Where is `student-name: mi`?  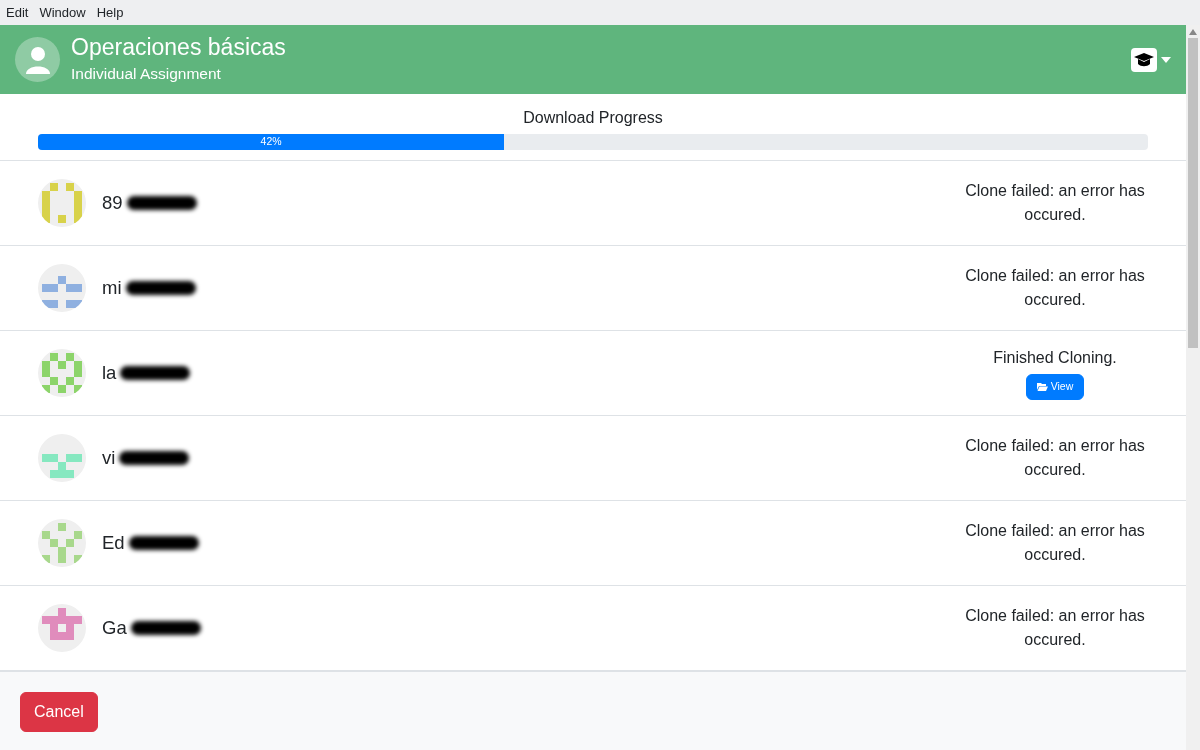
student-name: mi is located at coordinates (112, 288).